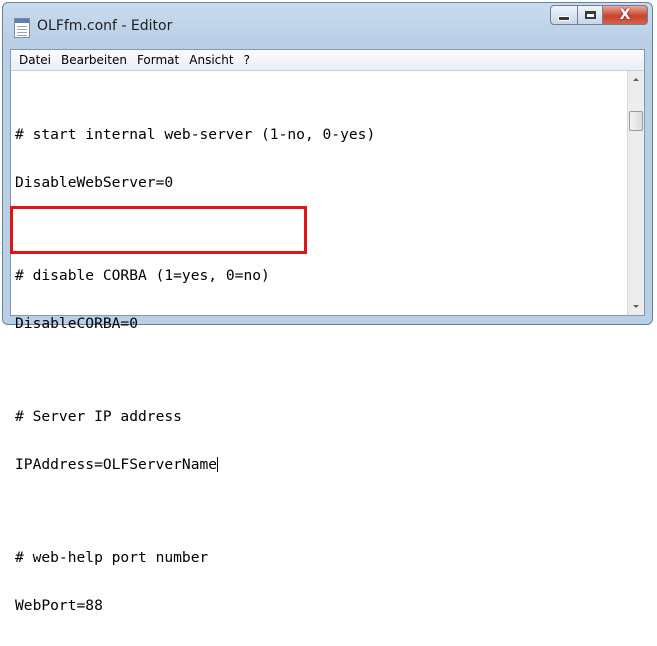 This screenshot has height=646, width=657. Describe the element at coordinates (161, 60) in the screenshot. I see `menu-format: Format` at that location.